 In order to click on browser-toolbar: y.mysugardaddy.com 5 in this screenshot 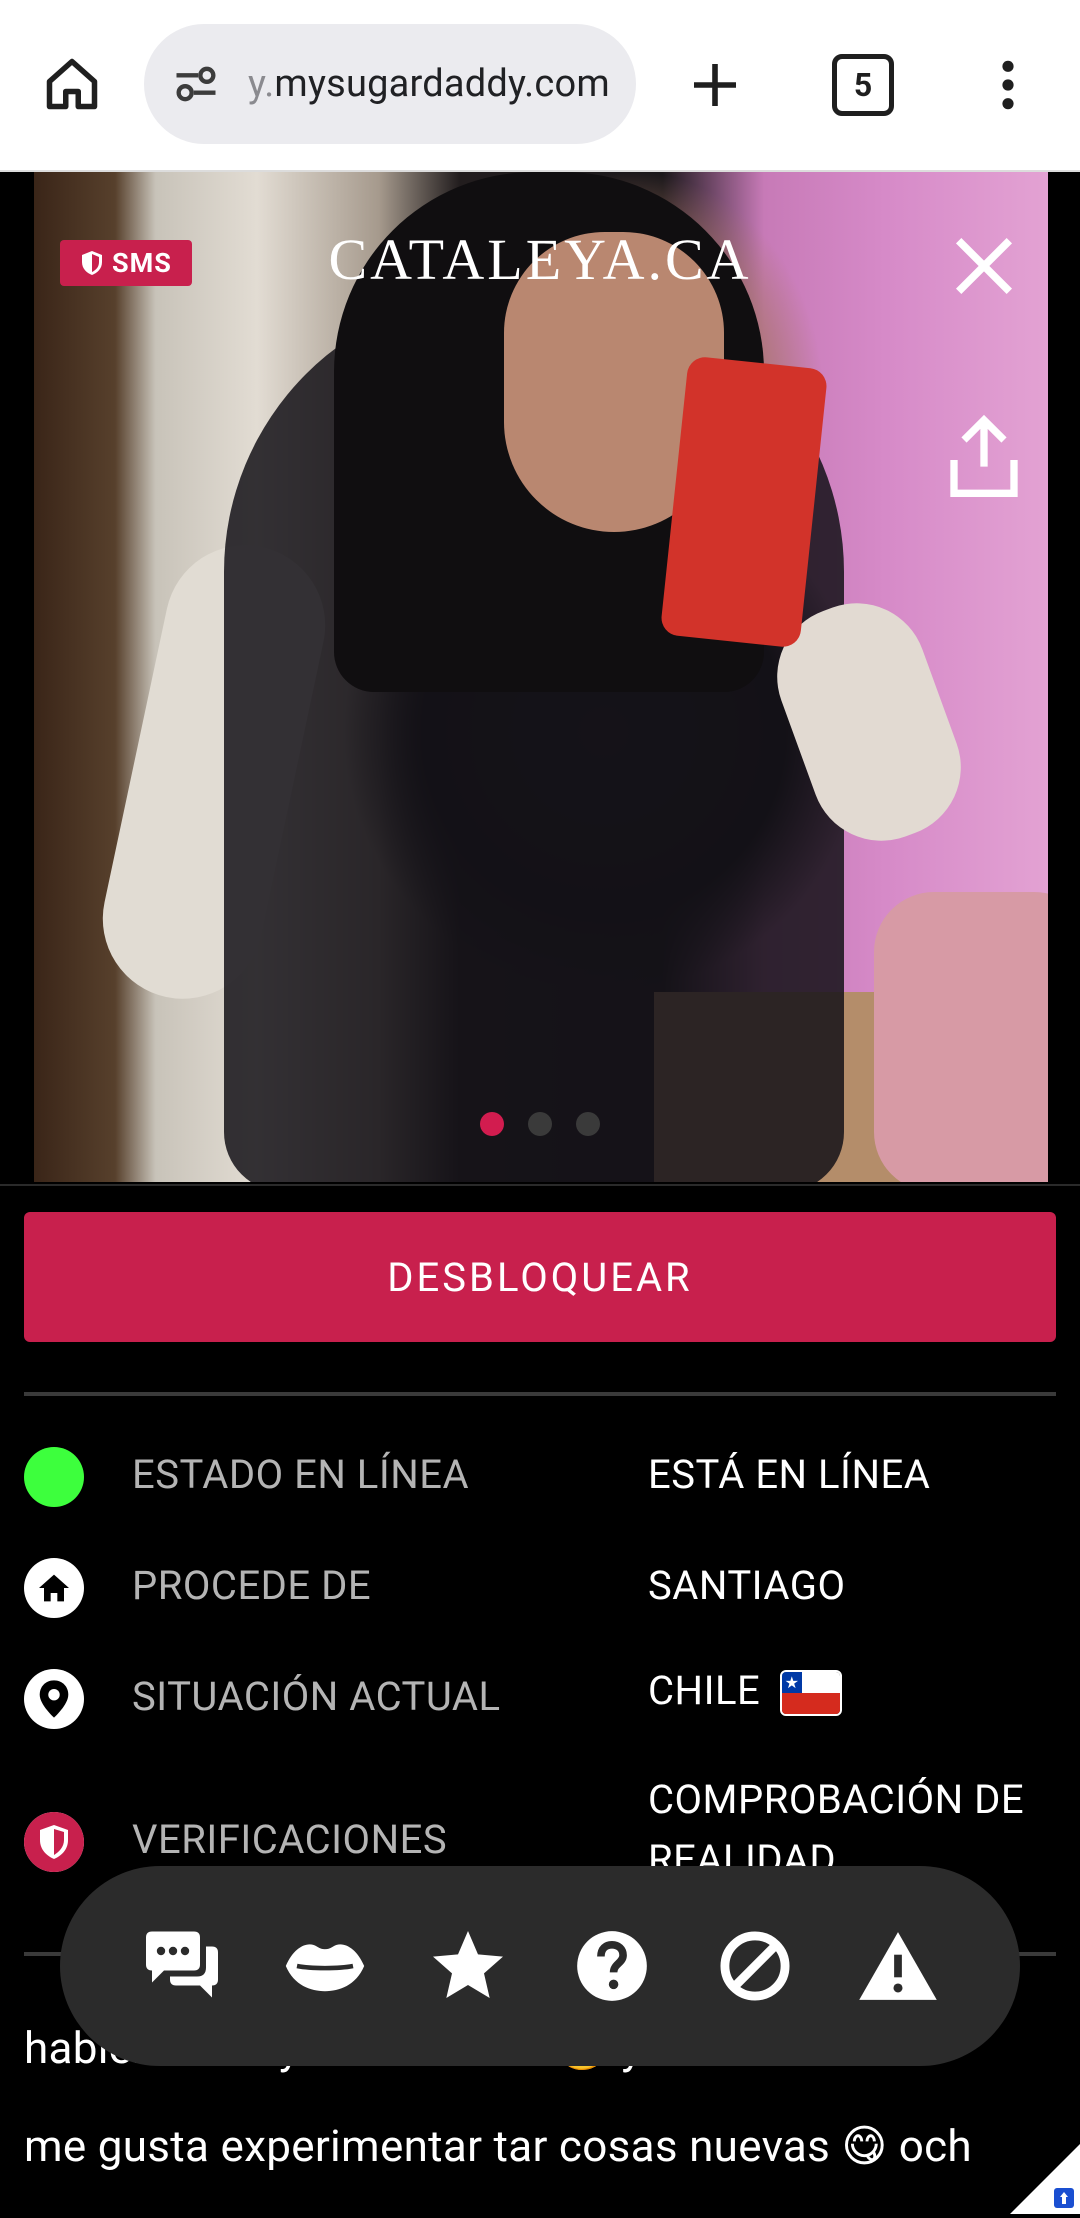, I will do `click(540, 86)`.